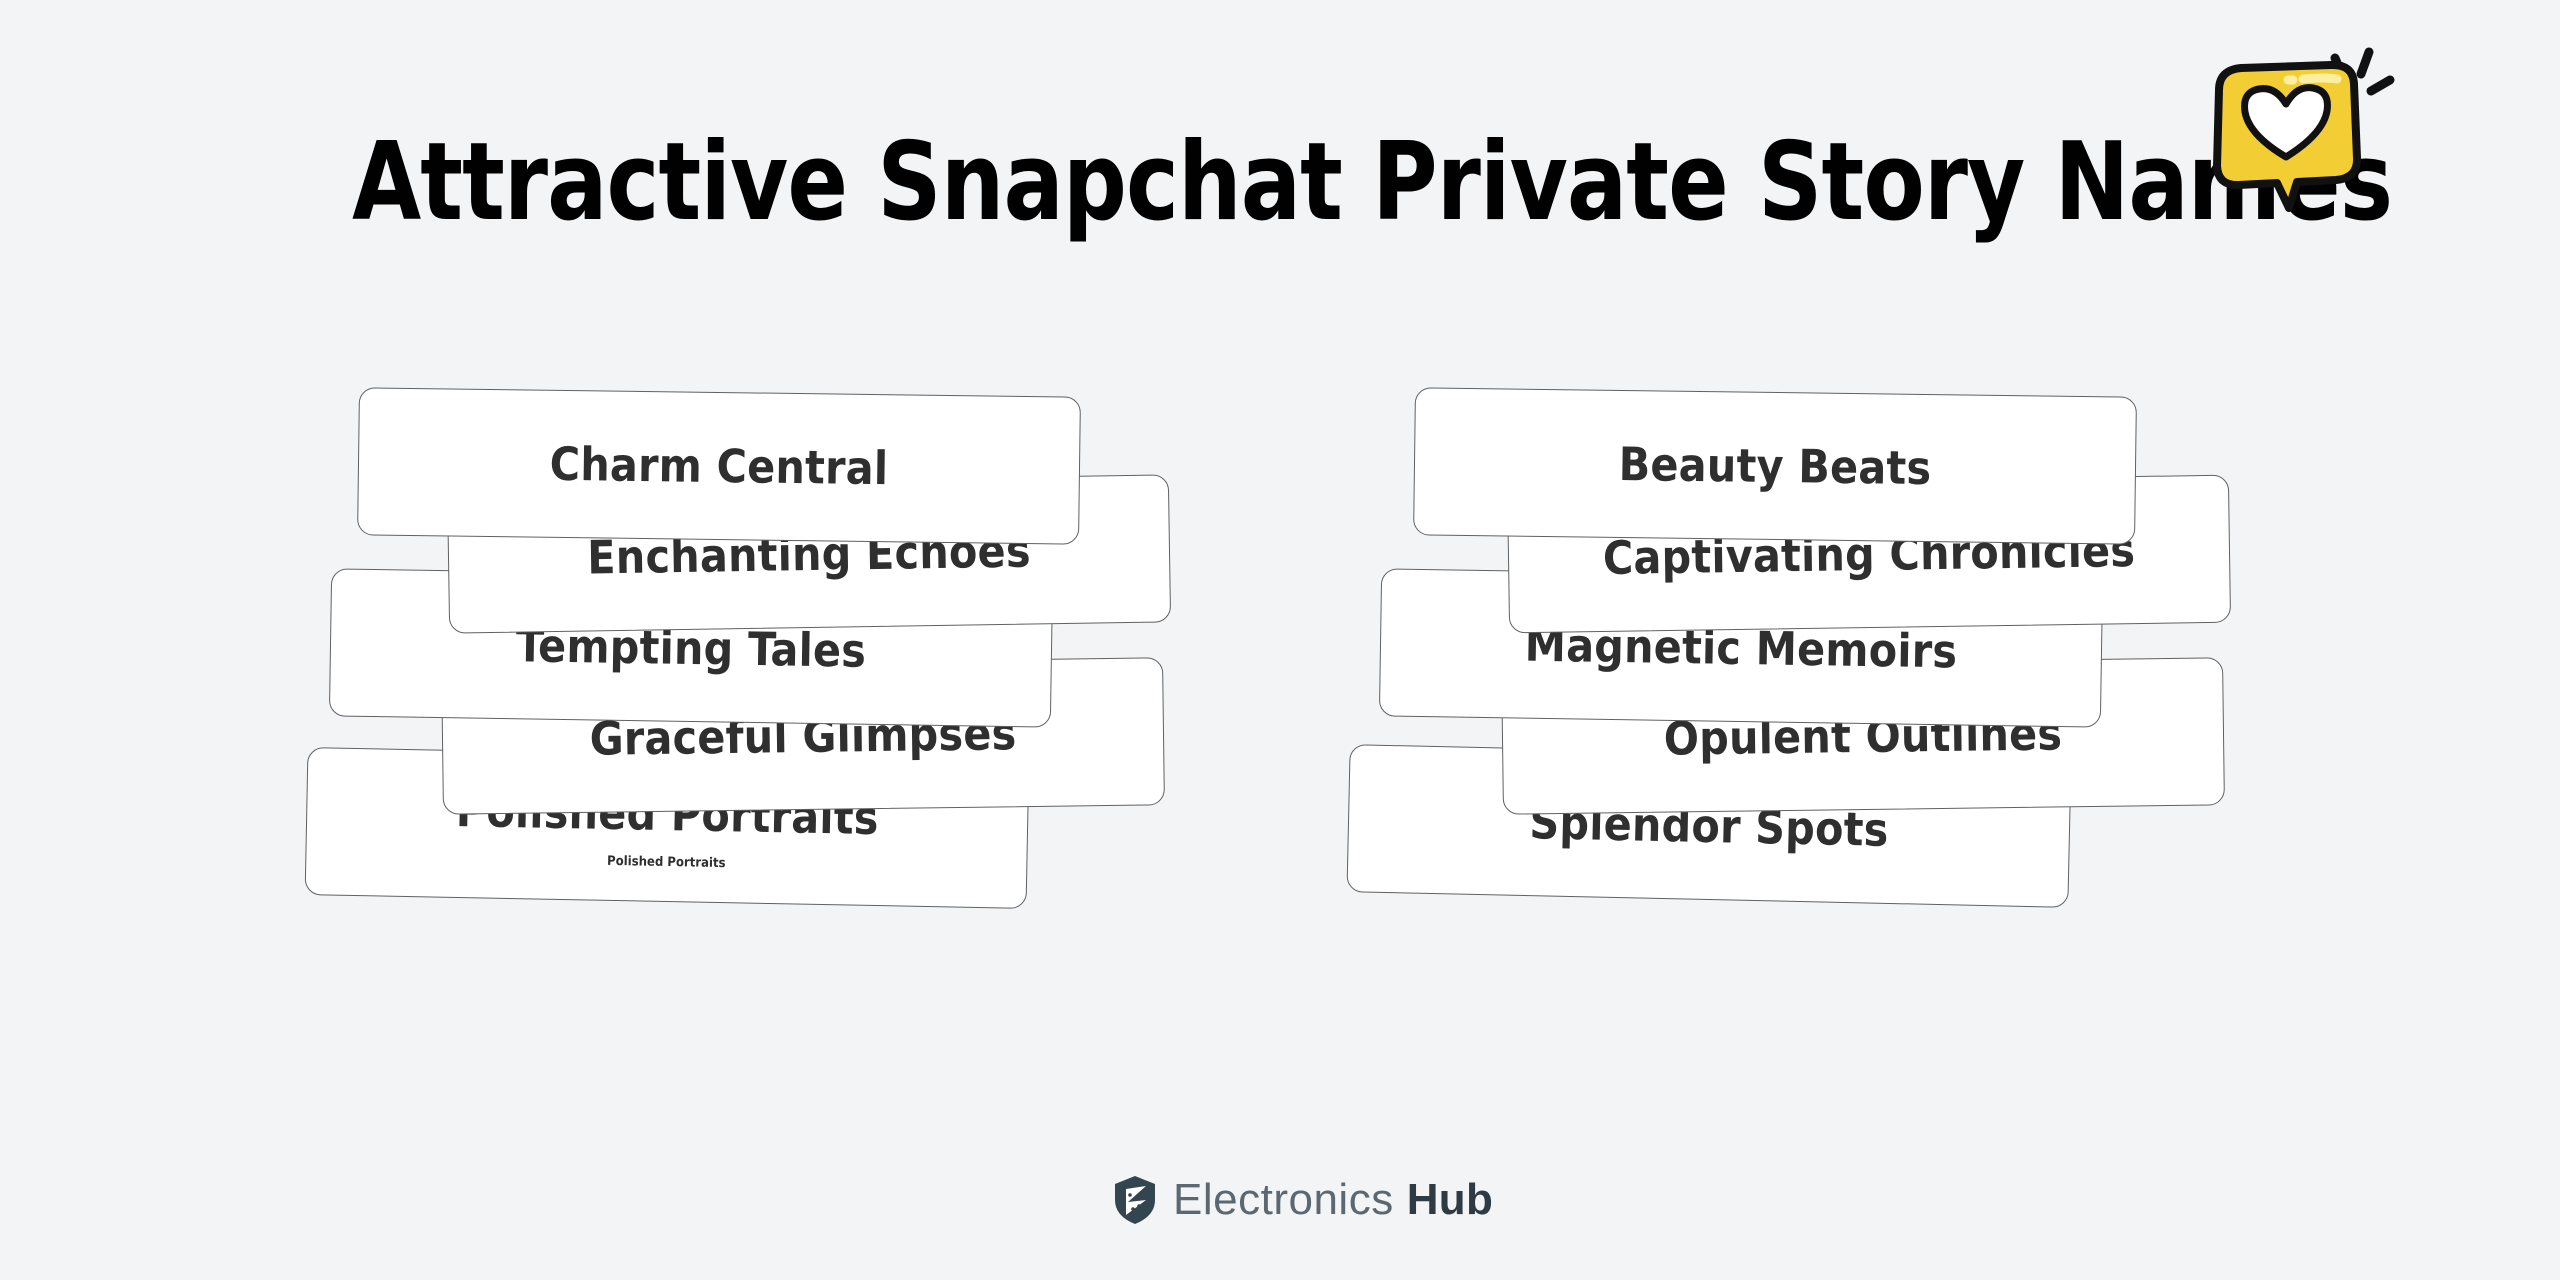 This screenshot has width=2560, height=1280. Describe the element at coordinates (666, 862) in the screenshot. I see `card-sublabel: Polished Portraits` at that location.